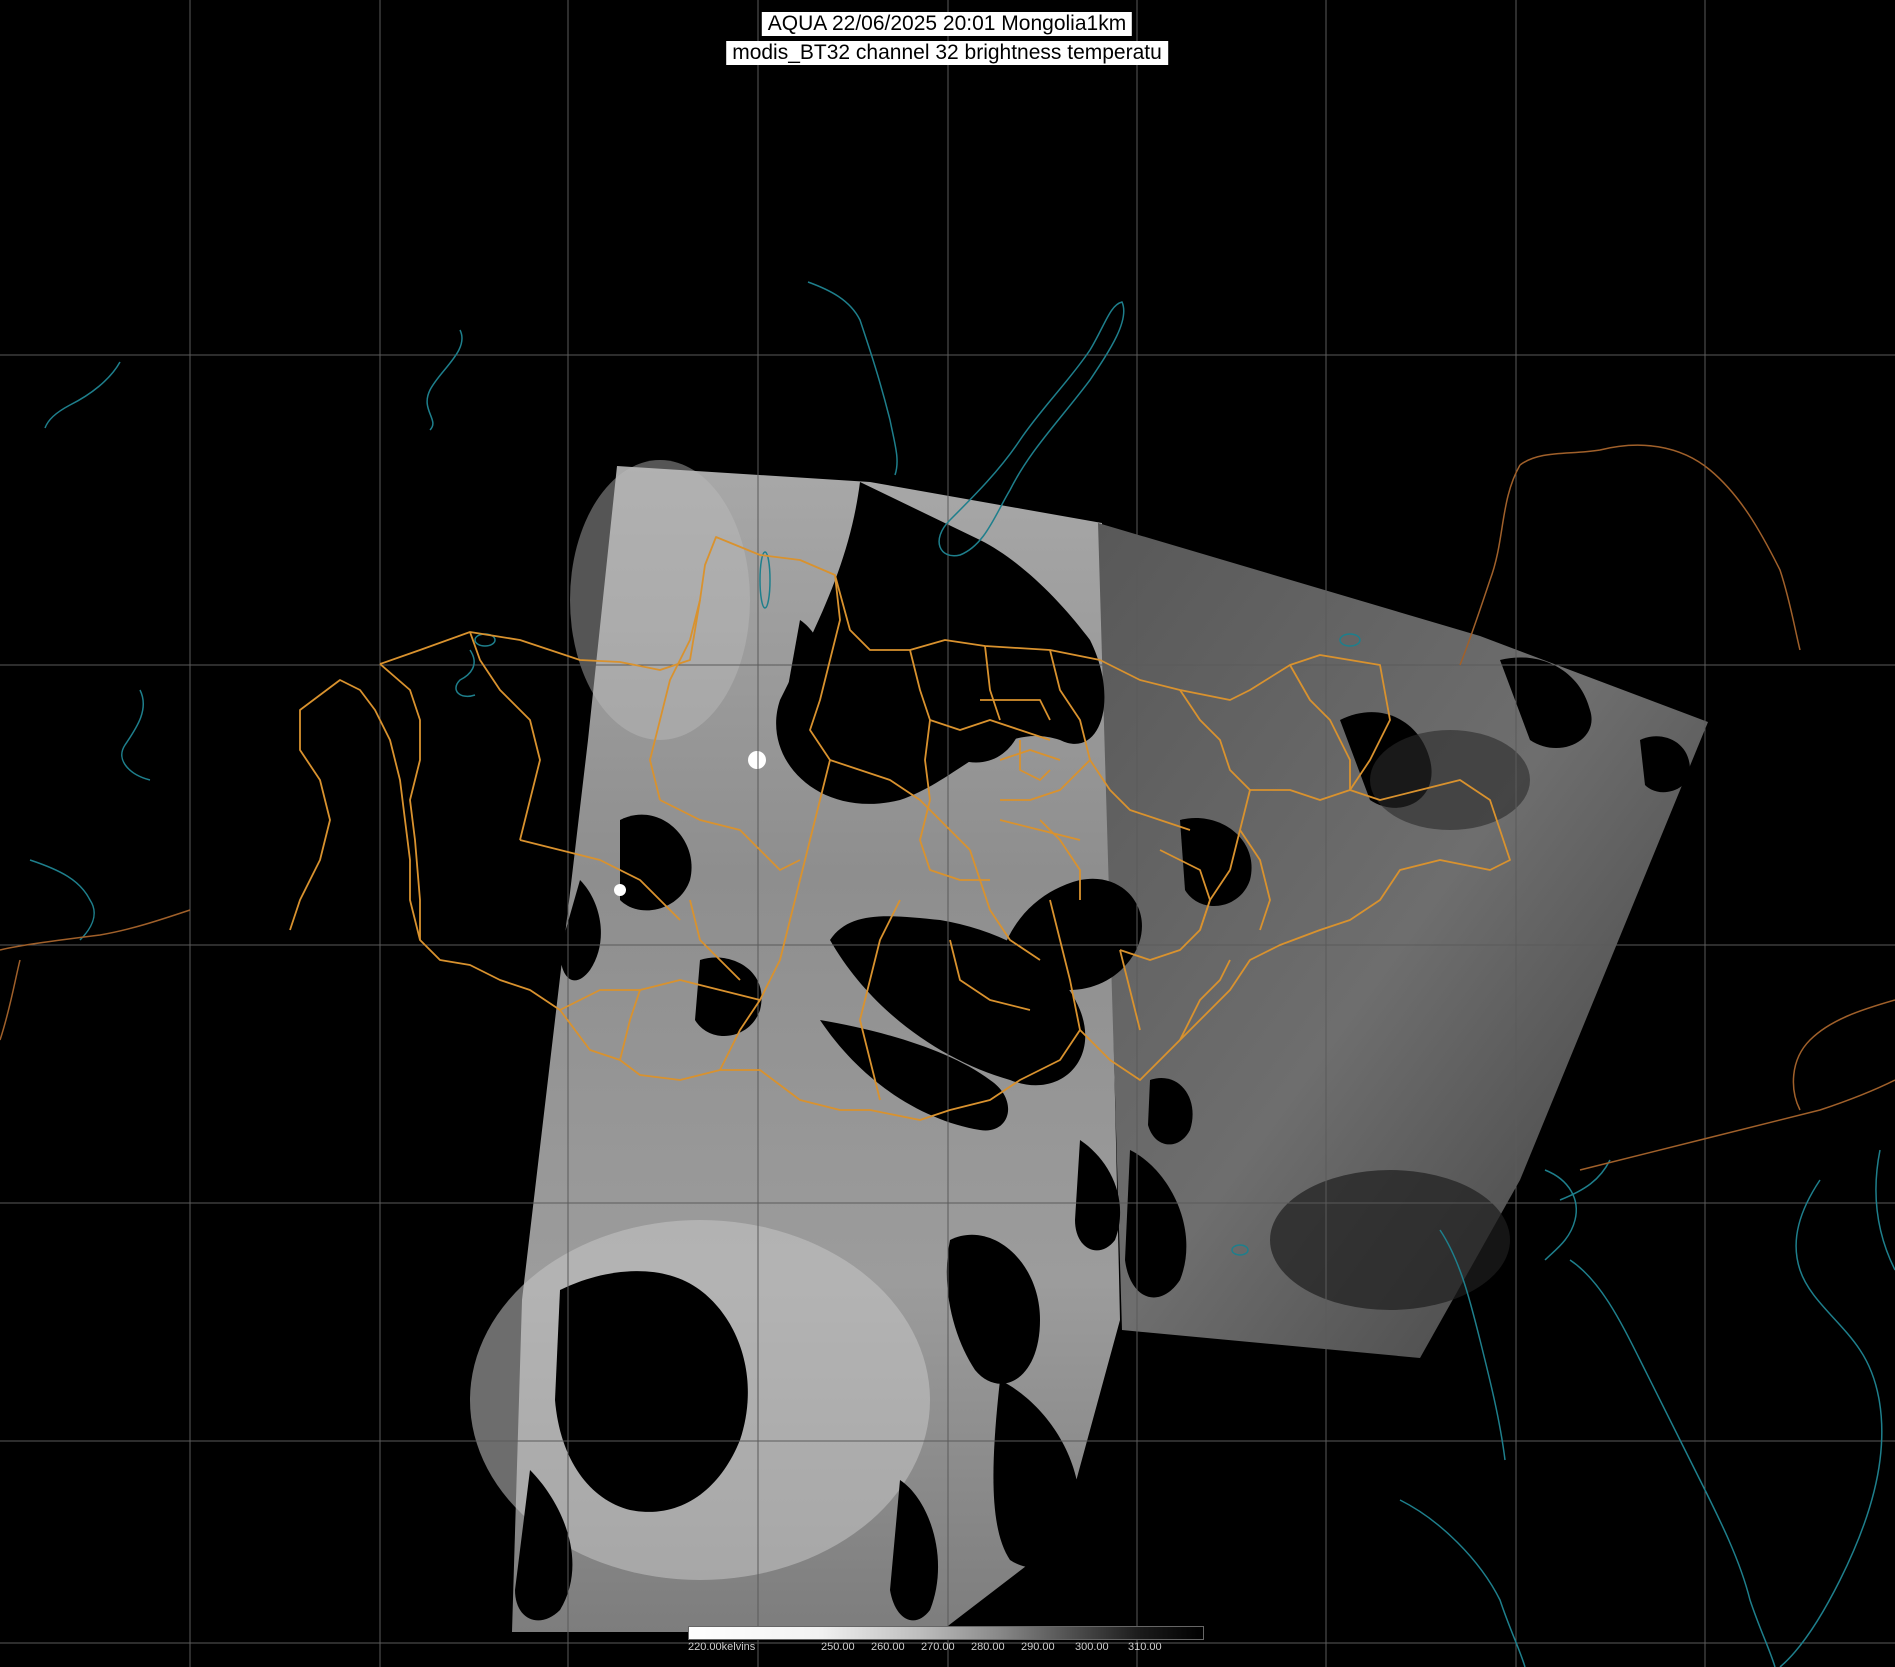 This screenshot has height=1667, width=1895. What do you see at coordinates (1092, 1647) in the screenshot?
I see `colorbar-label: 300.00` at bounding box center [1092, 1647].